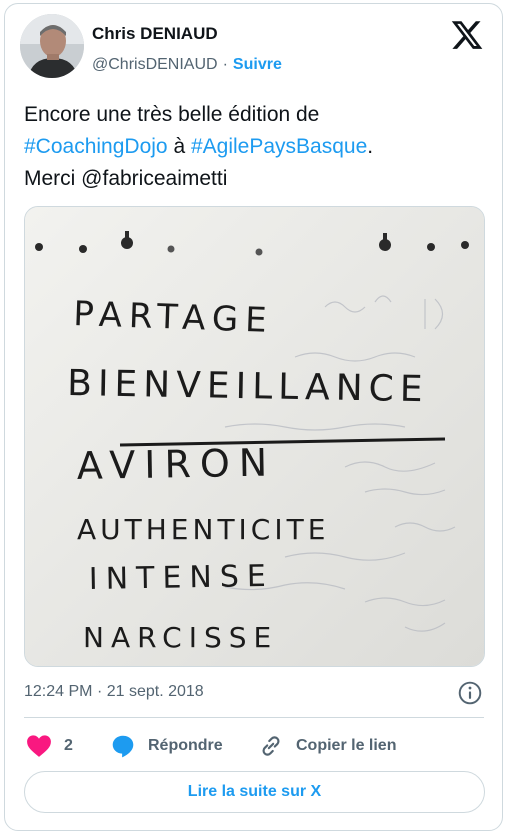 Image resolution: width=509 pixels, height=837 pixels. Describe the element at coordinates (123, 746) in the screenshot. I see `reply-bubble-icon` at that location.